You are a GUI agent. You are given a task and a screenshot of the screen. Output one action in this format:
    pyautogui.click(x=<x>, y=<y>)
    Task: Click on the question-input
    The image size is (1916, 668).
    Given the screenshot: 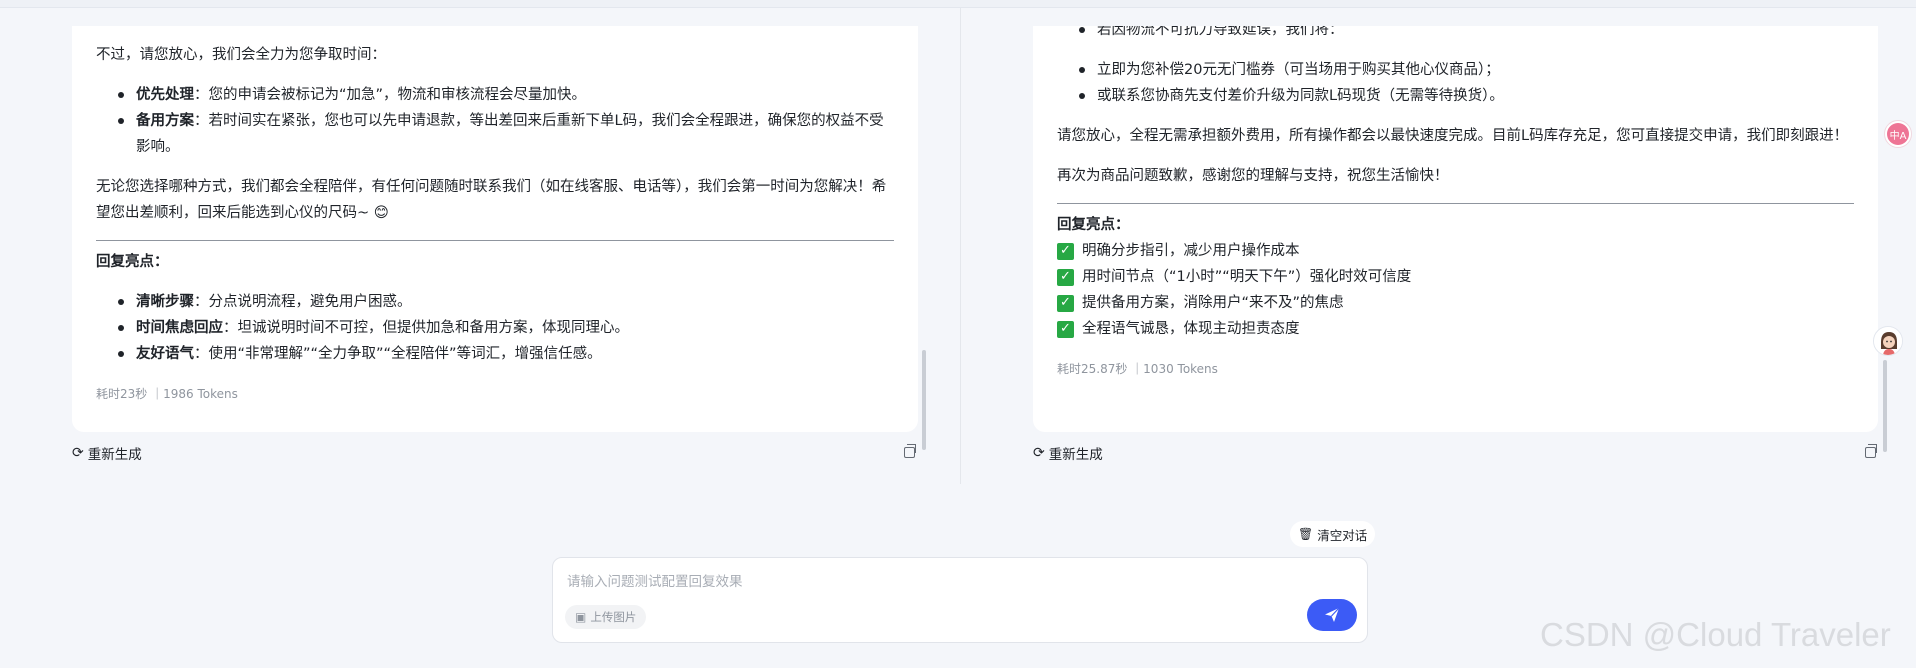 What is the action you would take?
    pyautogui.click(x=952, y=582)
    